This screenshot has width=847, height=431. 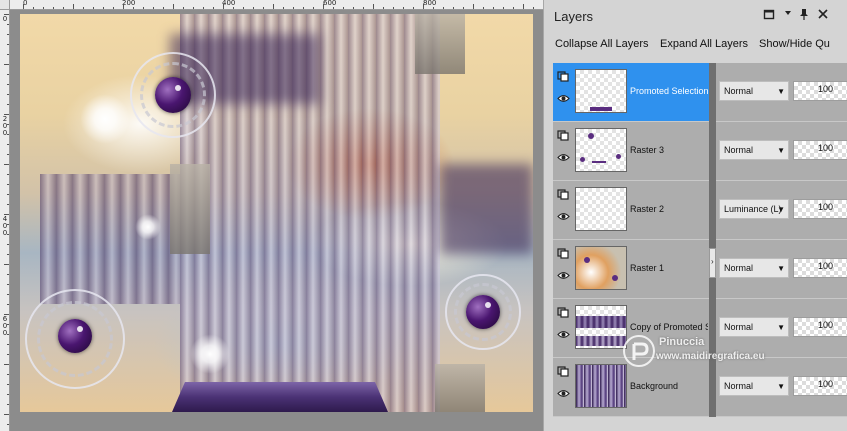 What do you see at coordinates (704, 44) in the screenshot?
I see `expand-all-layers-button: Expand All Layers` at bounding box center [704, 44].